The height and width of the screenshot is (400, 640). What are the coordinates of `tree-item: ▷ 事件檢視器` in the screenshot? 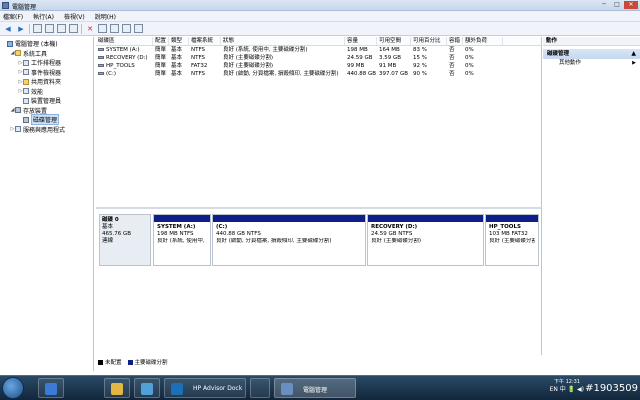 It's located at (46, 73).